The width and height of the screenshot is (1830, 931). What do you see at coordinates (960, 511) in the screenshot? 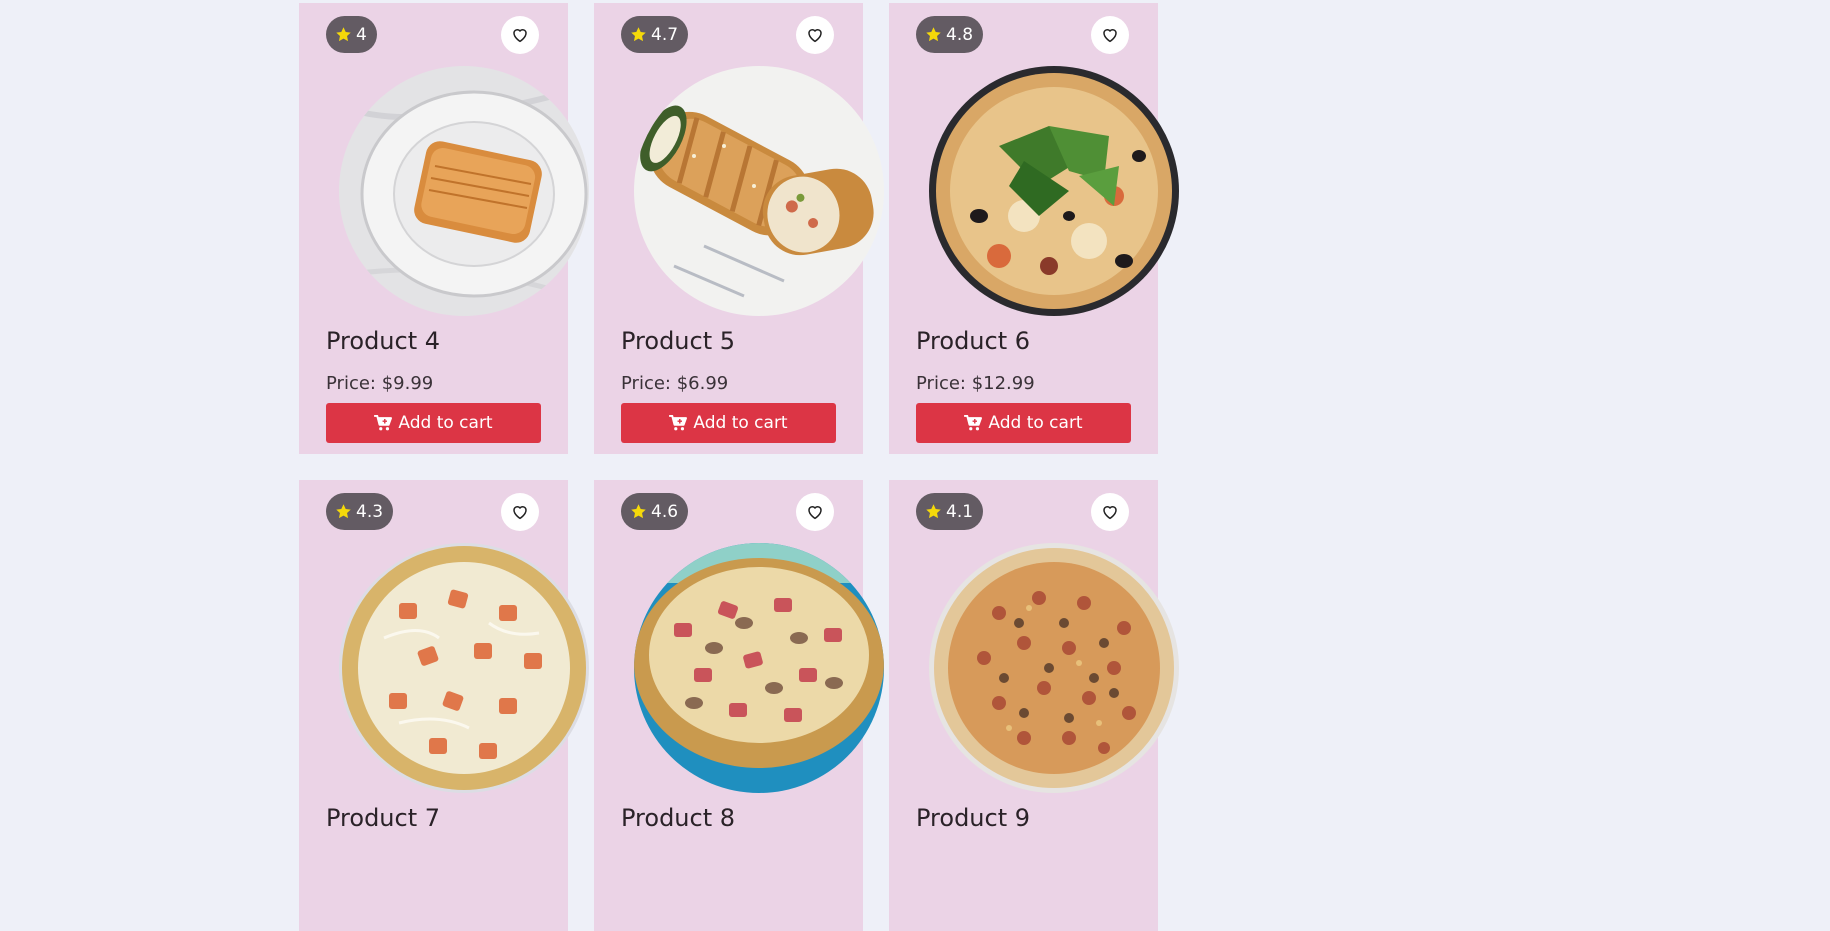
I see `rating-value: 4.1` at bounding box center [960, 511].